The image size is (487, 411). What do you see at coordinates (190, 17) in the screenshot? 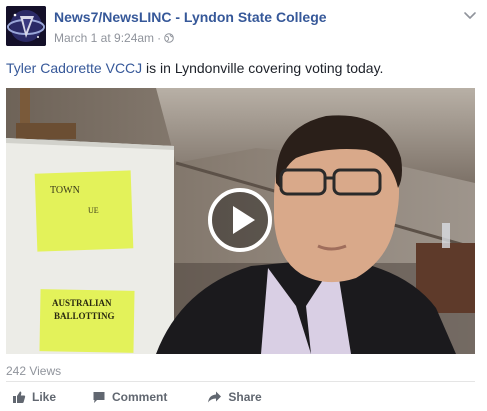
I see `page-name-link: News7/NewsLINC - Lyndon State College` at bounding box center [190, 17].